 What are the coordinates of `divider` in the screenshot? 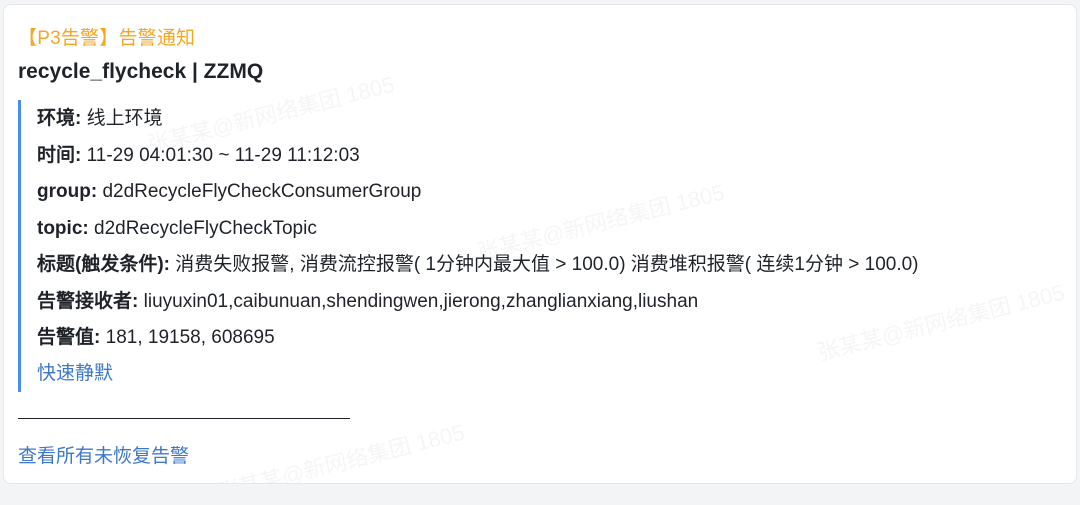 It's located at (184, 418).